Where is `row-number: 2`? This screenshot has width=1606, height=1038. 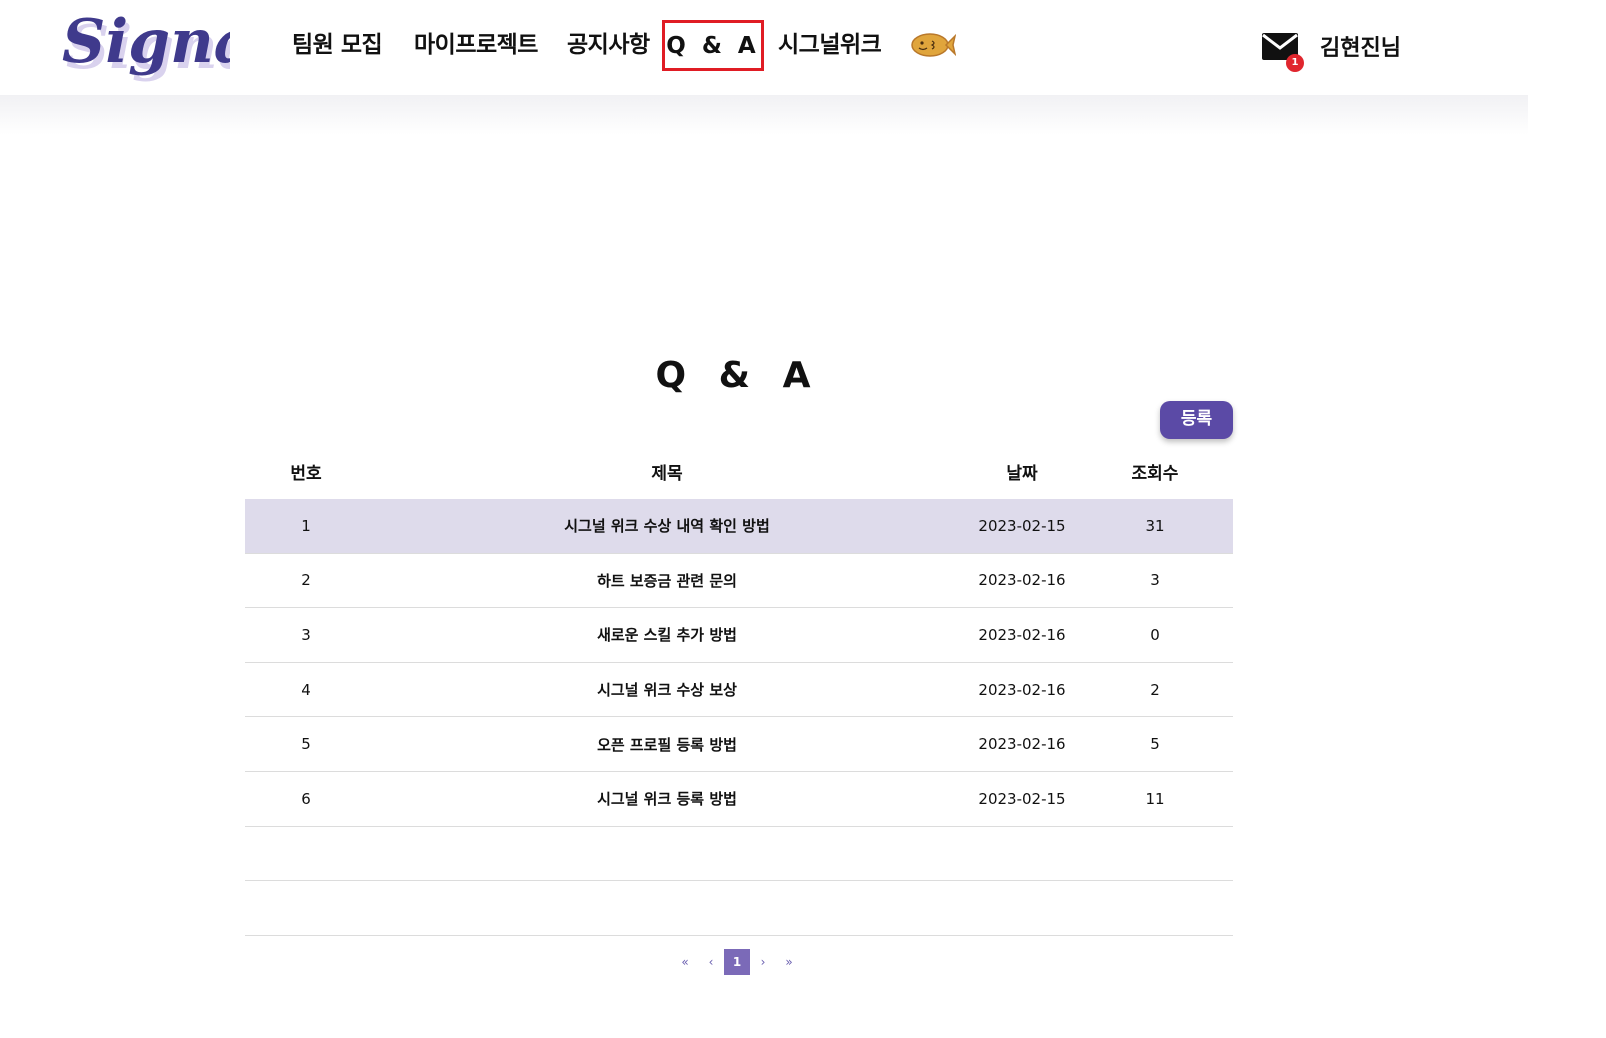 row-number: 2 is located at coordinates (306, 580).